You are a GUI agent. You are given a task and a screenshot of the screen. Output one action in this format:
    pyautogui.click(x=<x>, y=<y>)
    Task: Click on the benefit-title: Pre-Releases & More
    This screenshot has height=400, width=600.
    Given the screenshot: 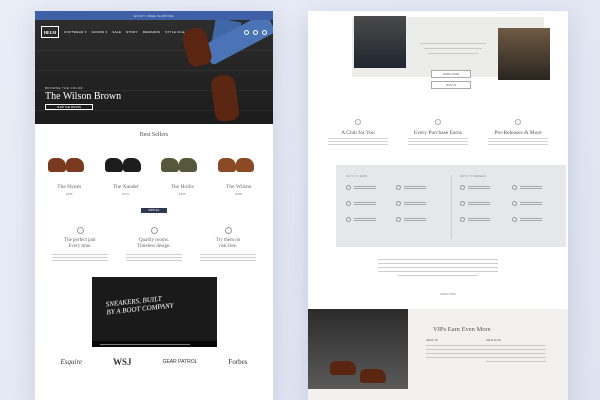 What is the action you would take?
    pyautogui.click(x=518, y=133)
    